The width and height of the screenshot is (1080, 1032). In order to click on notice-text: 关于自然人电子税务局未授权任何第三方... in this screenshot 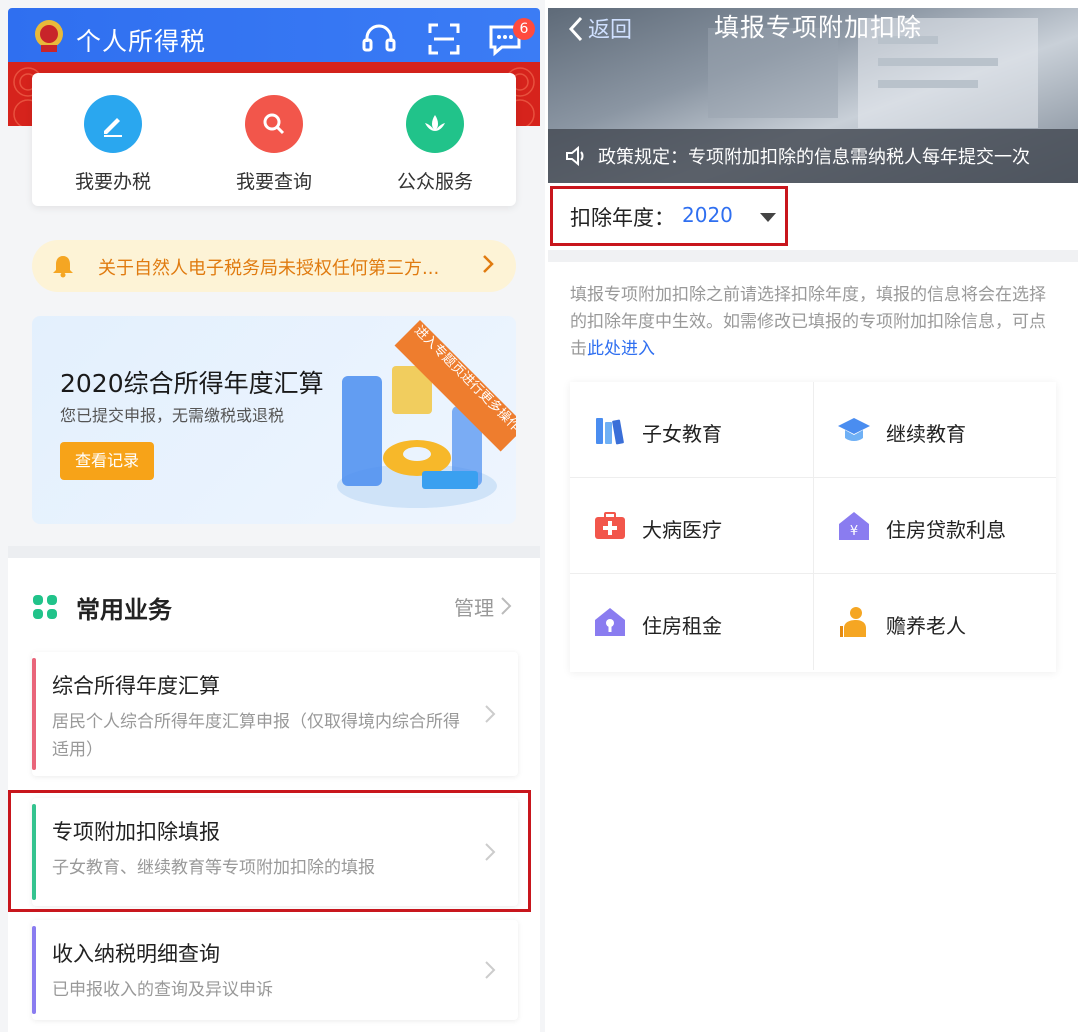, I will do `click(269, 268)`.